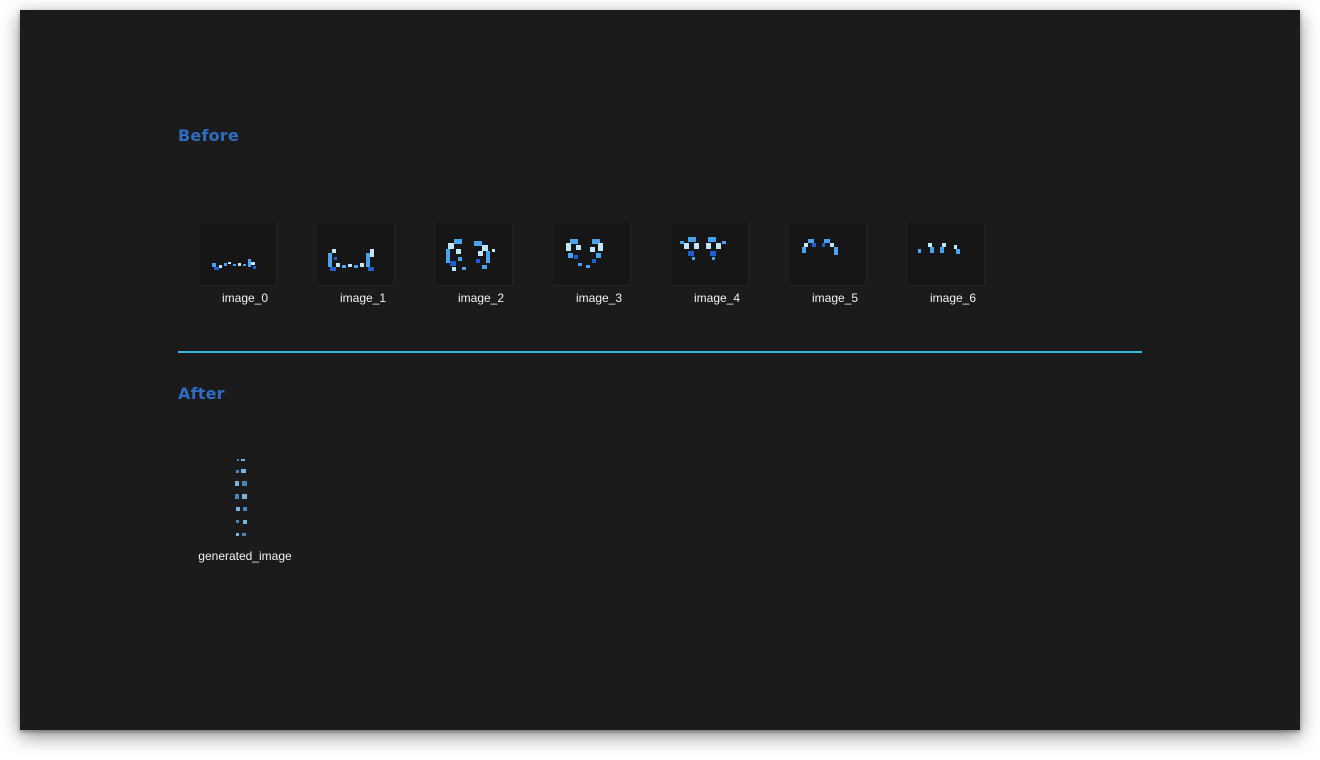 This screenshot has width=1320, height=760. I want to click on generated-image-label: generated_image, so click(245, 556).